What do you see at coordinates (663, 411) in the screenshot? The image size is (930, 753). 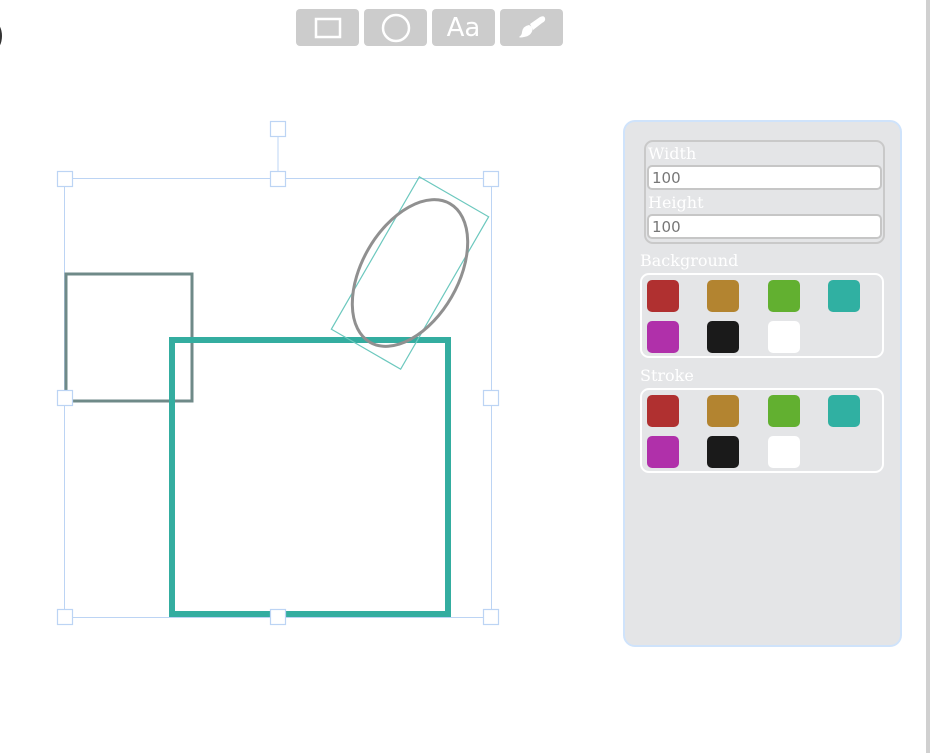 I see `stroke-swatch-red` at bounding box center [663, 411].